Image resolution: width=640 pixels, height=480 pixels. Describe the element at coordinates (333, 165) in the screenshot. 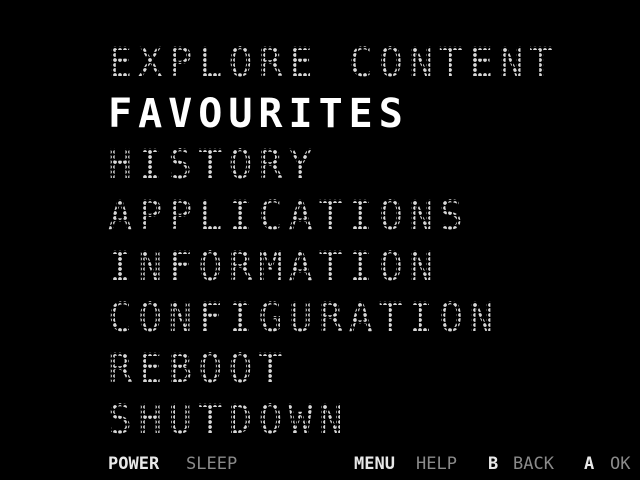

I see `menu-item-history: HISTORY` at that location.